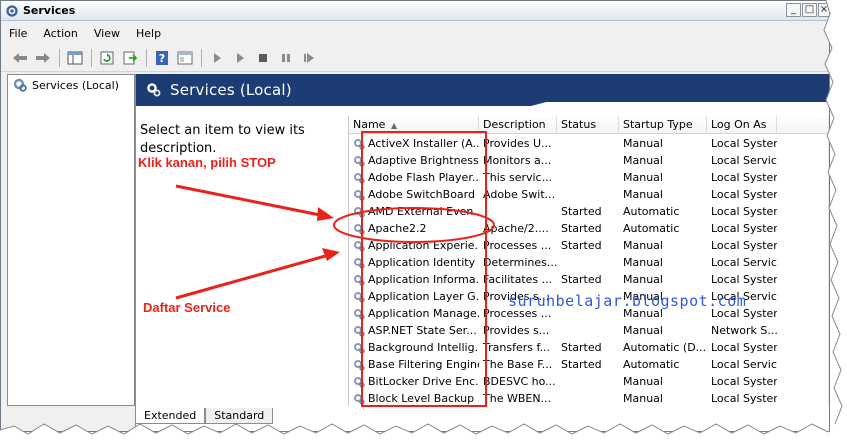  Describe the element at coordinates (107, 58) in the screenshot. I see `refresh-icon` at that location.